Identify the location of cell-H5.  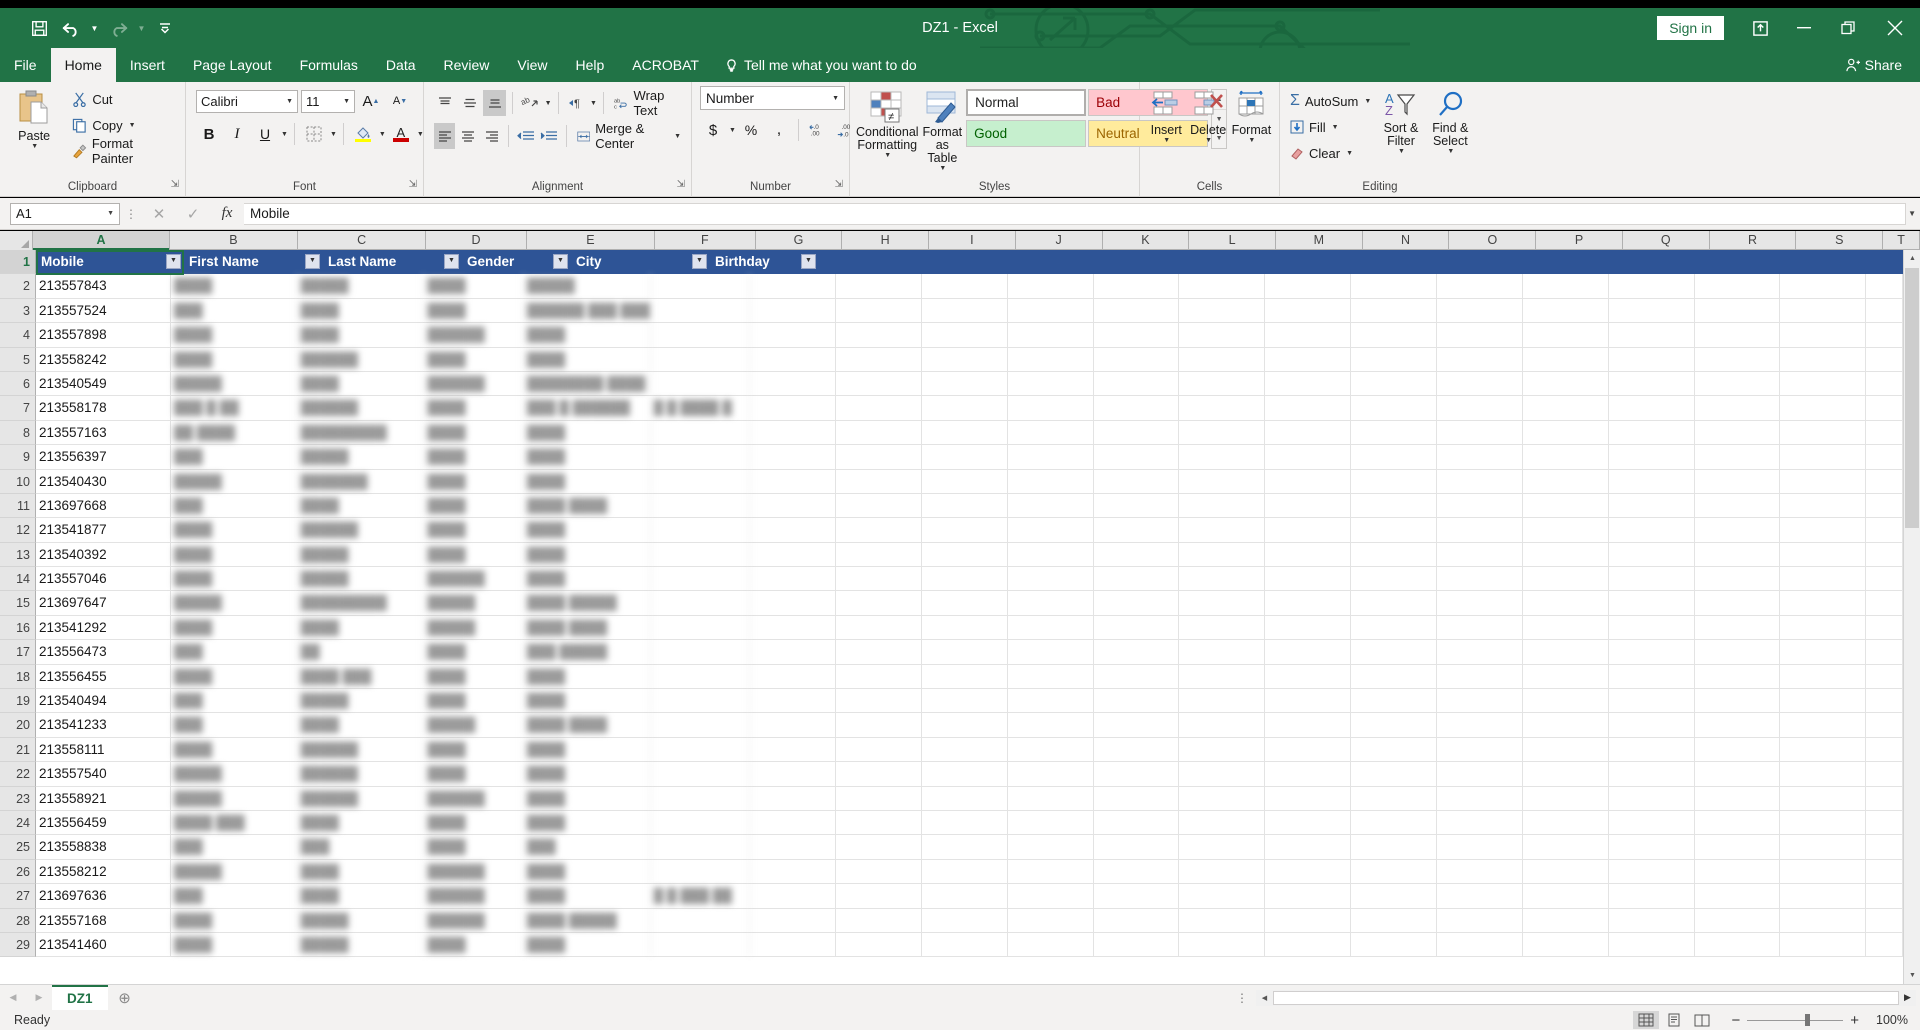
(879, 359).